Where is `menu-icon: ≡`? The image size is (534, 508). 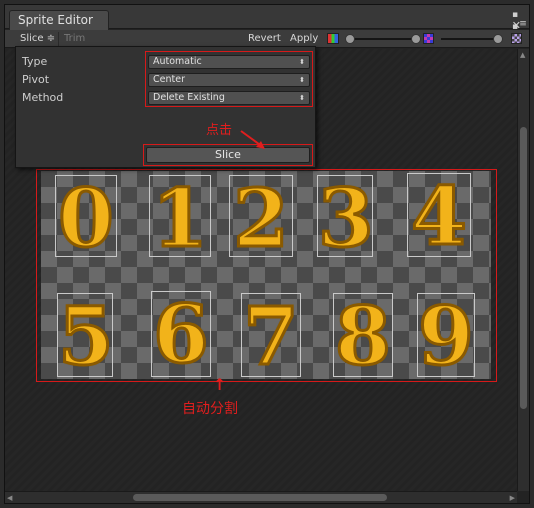
menu-icon: ≡ is located at coordinates (523, 24).